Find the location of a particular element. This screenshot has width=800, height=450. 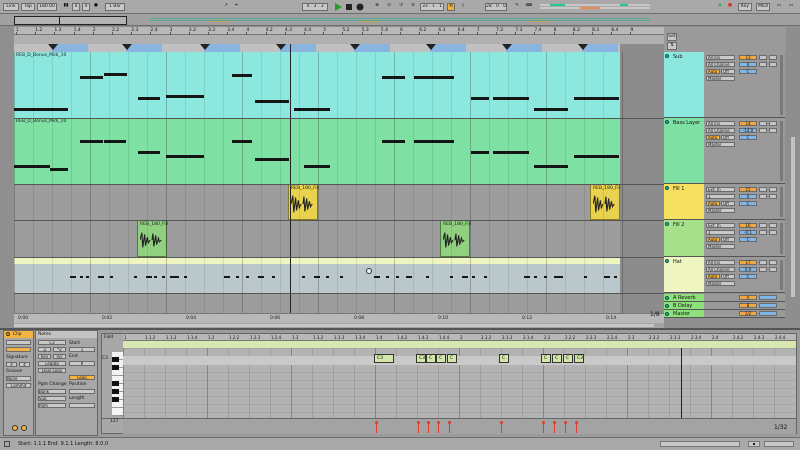

follow-icon: ↗ is located at coordinates (226, 7).